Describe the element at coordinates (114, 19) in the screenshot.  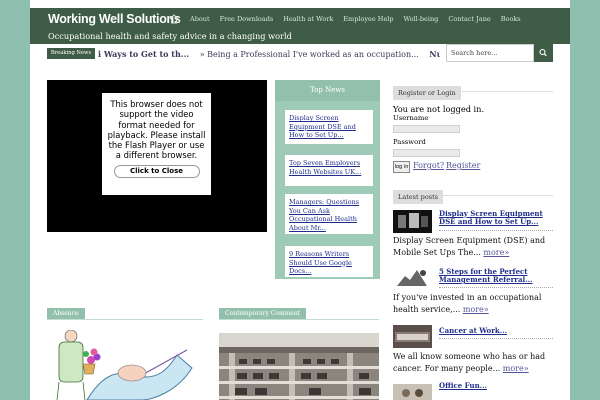
I see `site-logo: Working Well Solutions` at that location.